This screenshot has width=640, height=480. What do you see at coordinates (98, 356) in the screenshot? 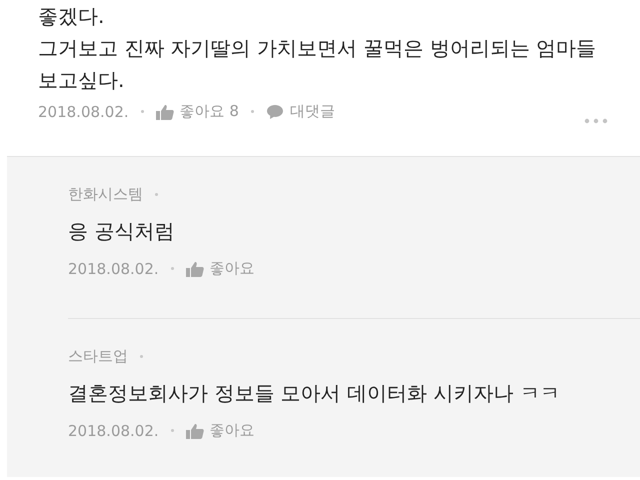
I see `reply-author: 스타트업` at bounding box center [98, 356].